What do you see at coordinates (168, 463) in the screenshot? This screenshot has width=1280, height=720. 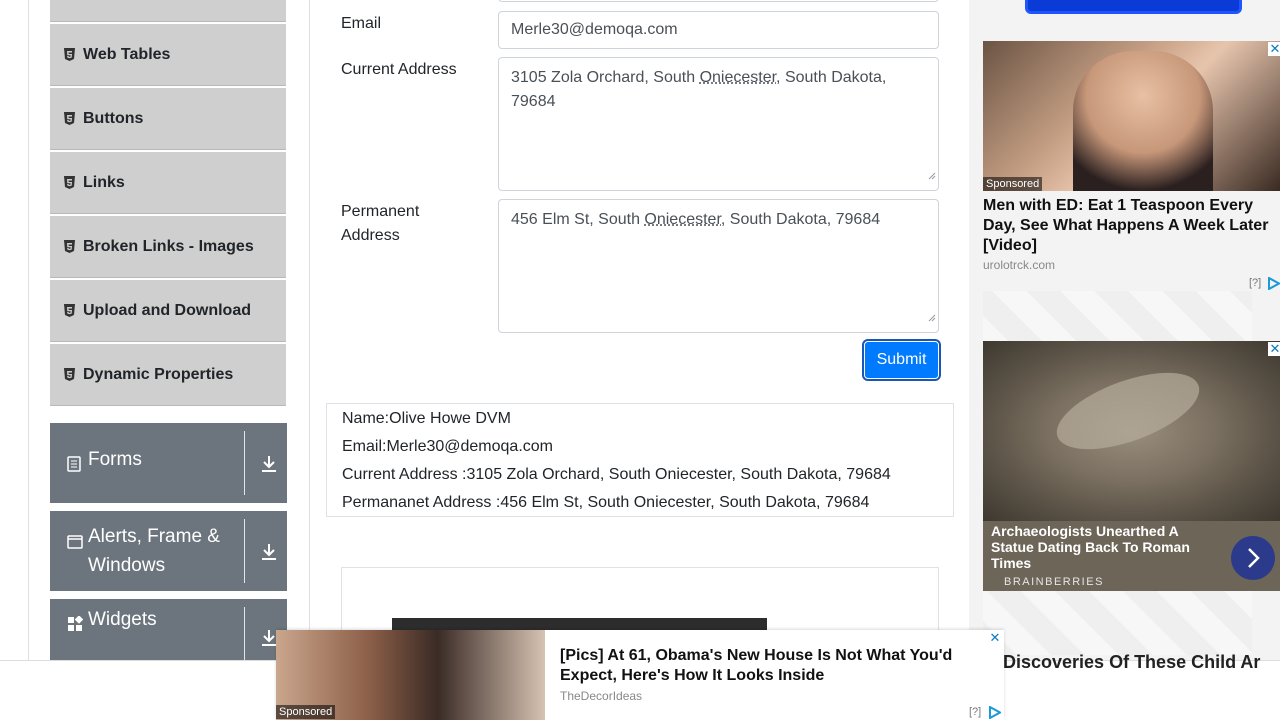 I see `group-forms: Forms` at bounding box center [168, 463].